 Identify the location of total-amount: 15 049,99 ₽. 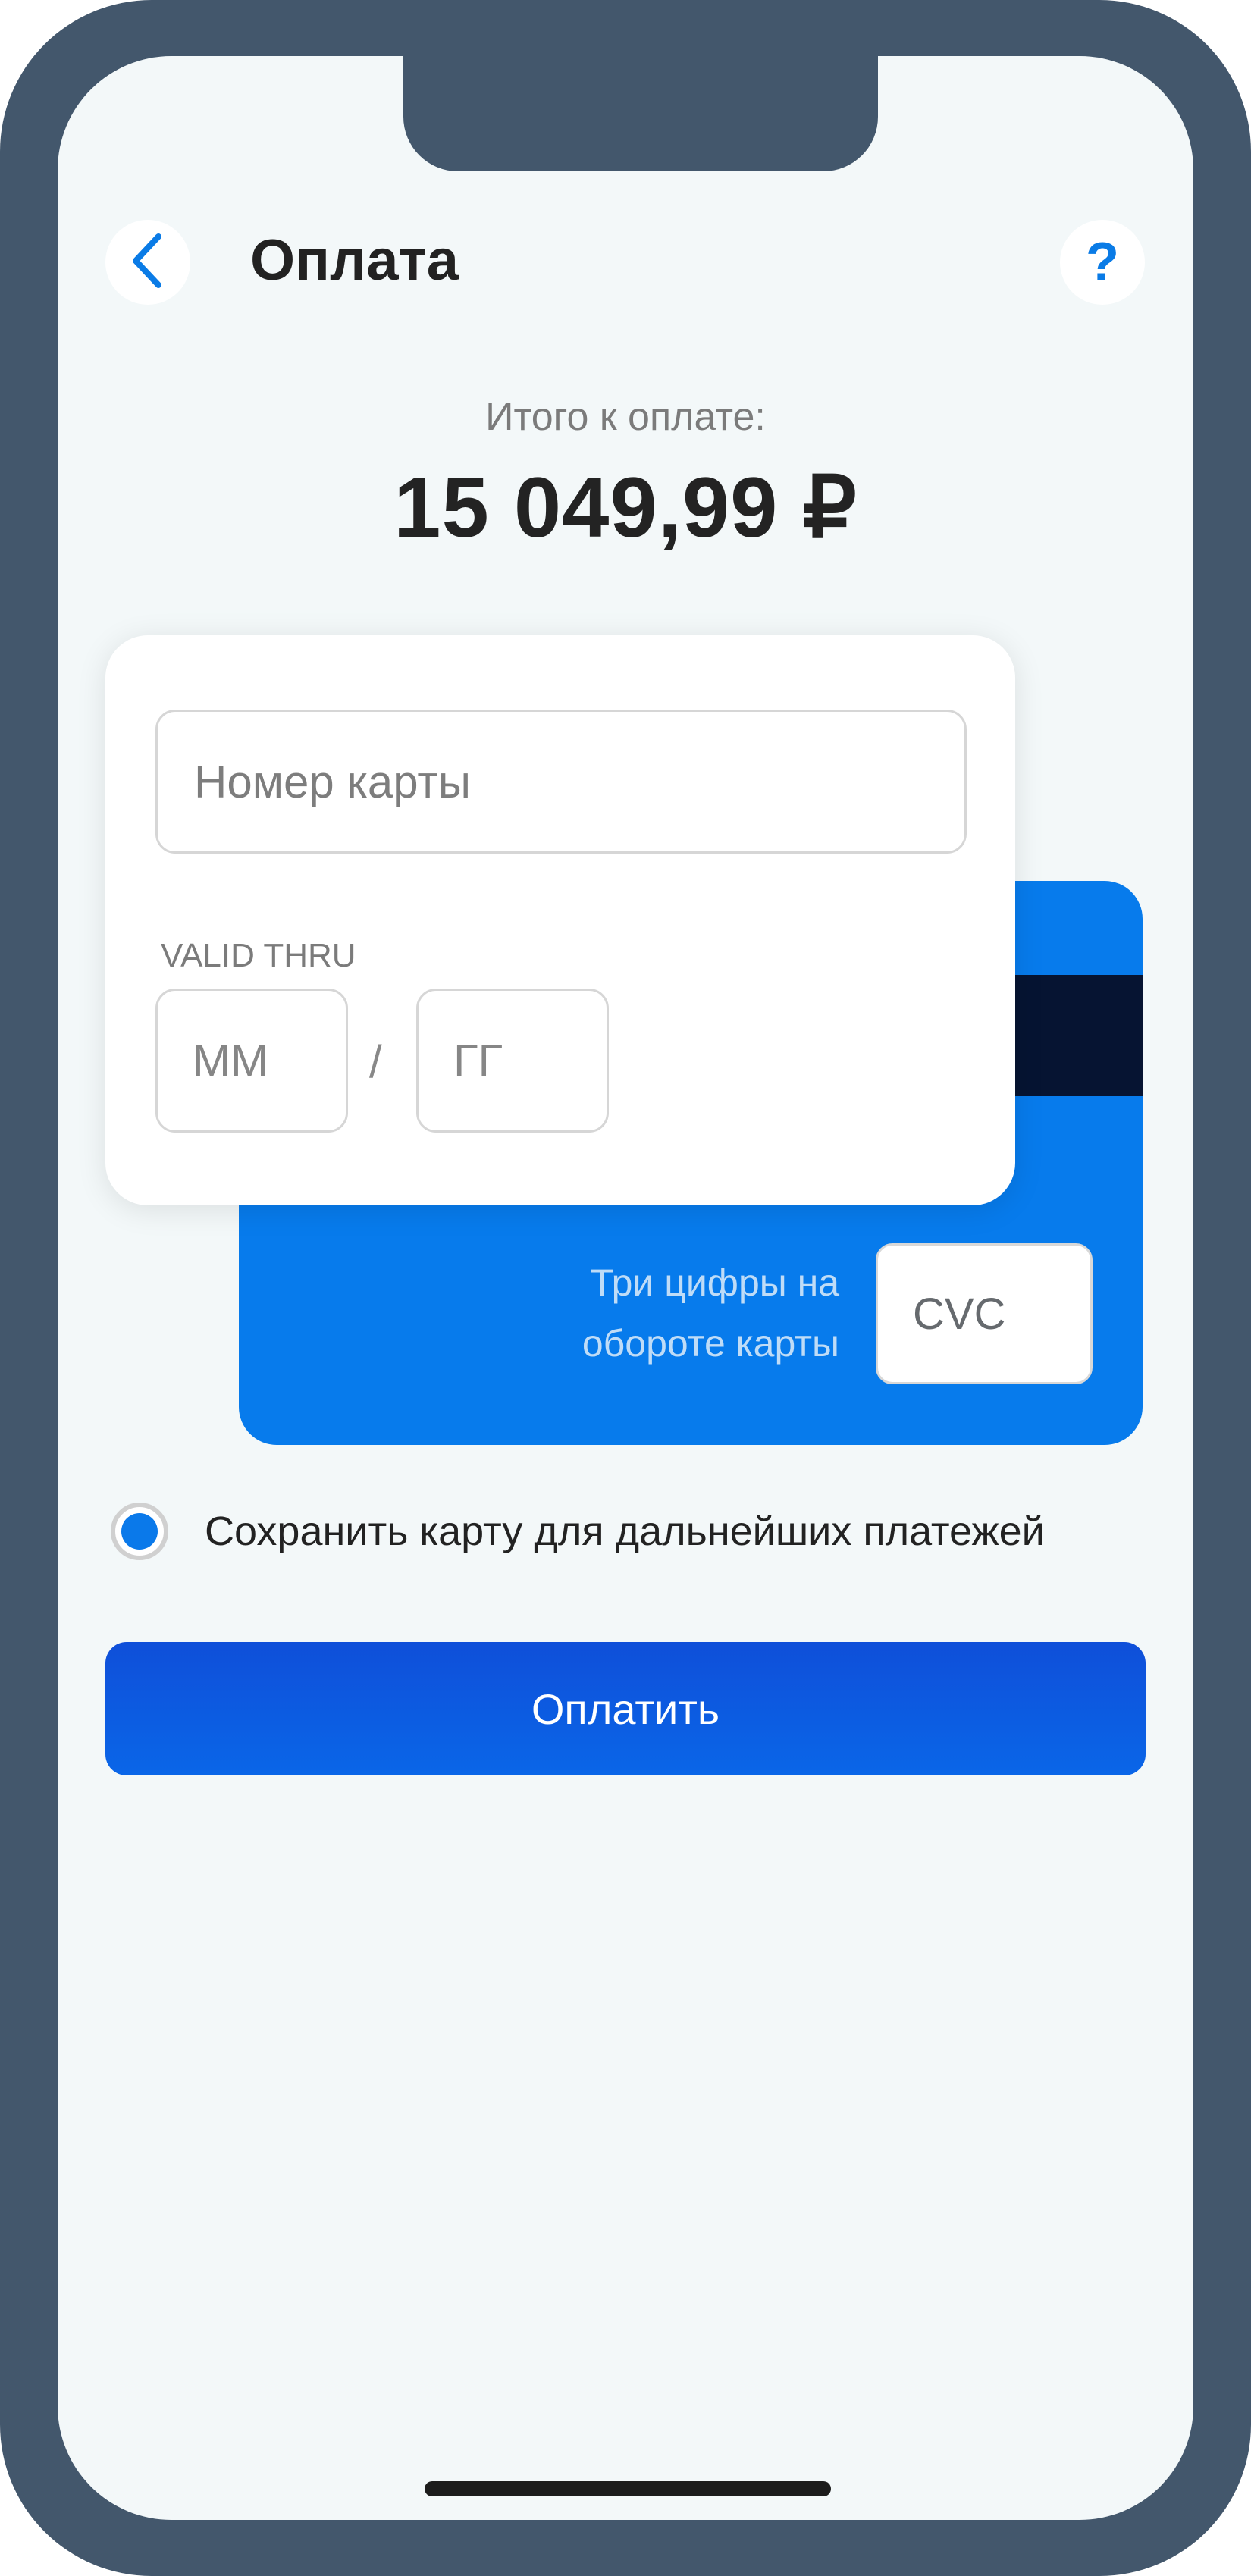
(625, 508).